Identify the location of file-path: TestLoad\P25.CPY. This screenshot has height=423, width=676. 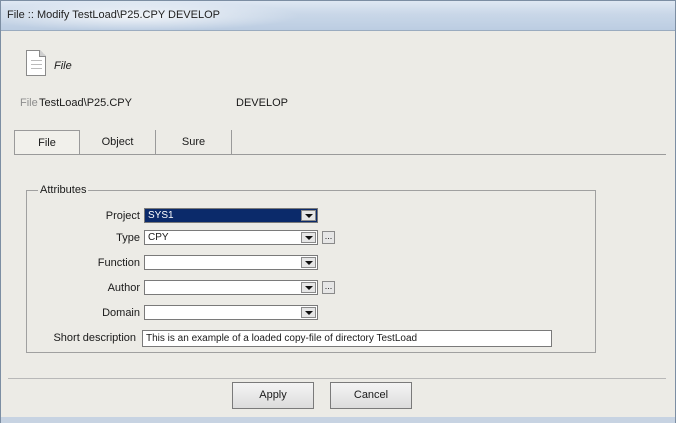
(85, 103).